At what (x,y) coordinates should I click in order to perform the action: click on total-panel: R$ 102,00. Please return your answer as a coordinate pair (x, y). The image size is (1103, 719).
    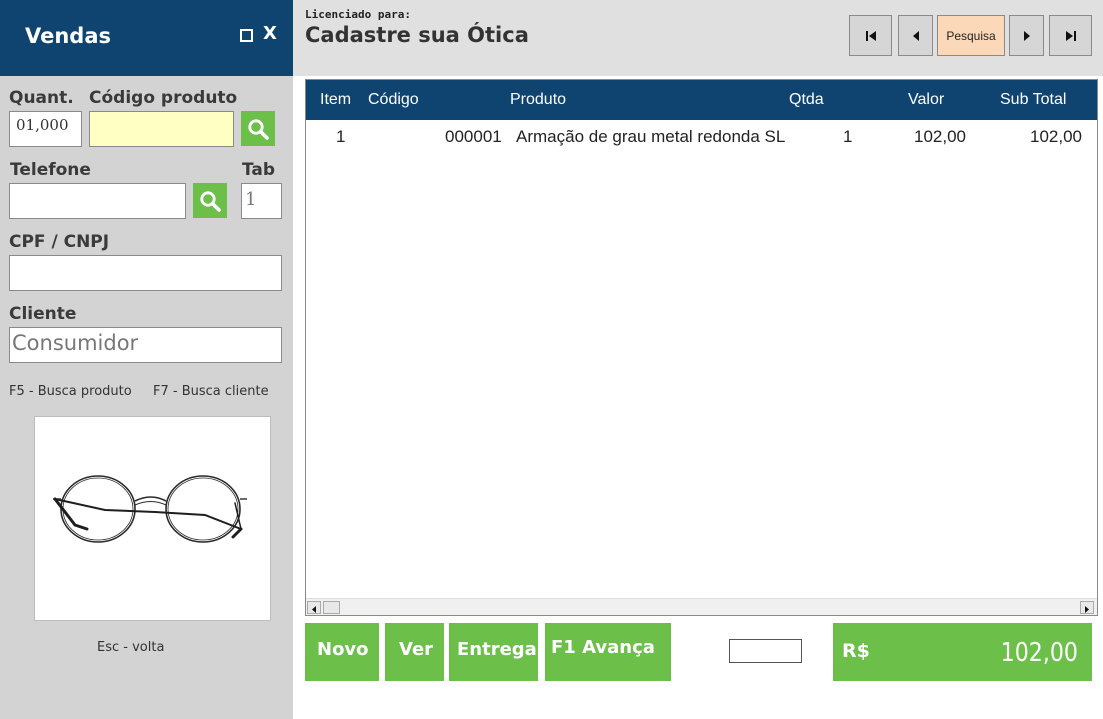
    Looking at the image, I should click on (962, 652).